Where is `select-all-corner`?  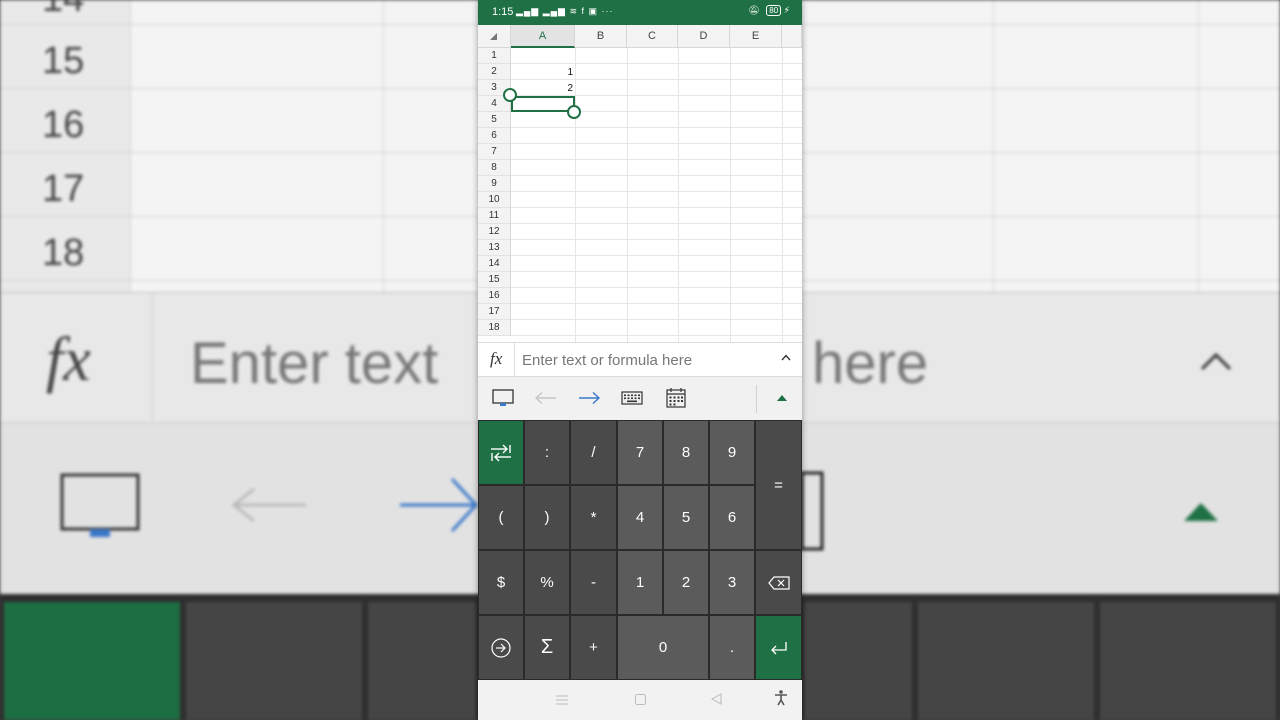
select-all-corner is located at coordinates (494, 36).